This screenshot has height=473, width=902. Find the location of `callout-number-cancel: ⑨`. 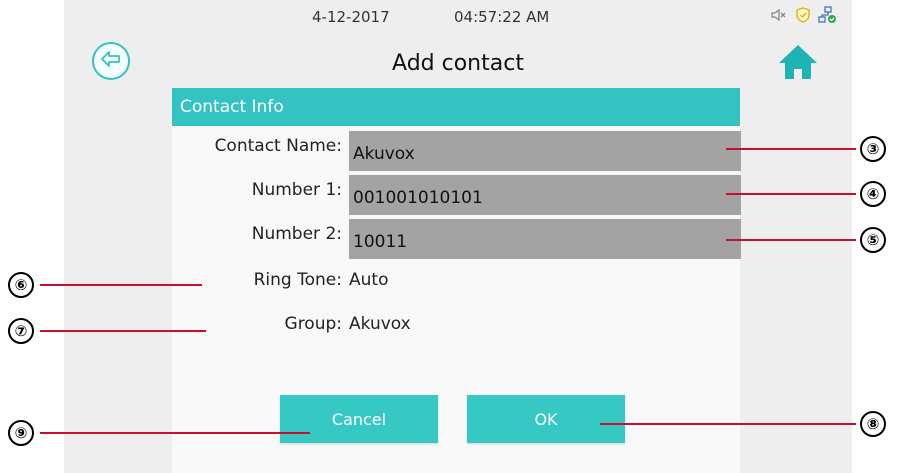

callout-number-cancel: ⑨ is located at coordinates (21, 433).